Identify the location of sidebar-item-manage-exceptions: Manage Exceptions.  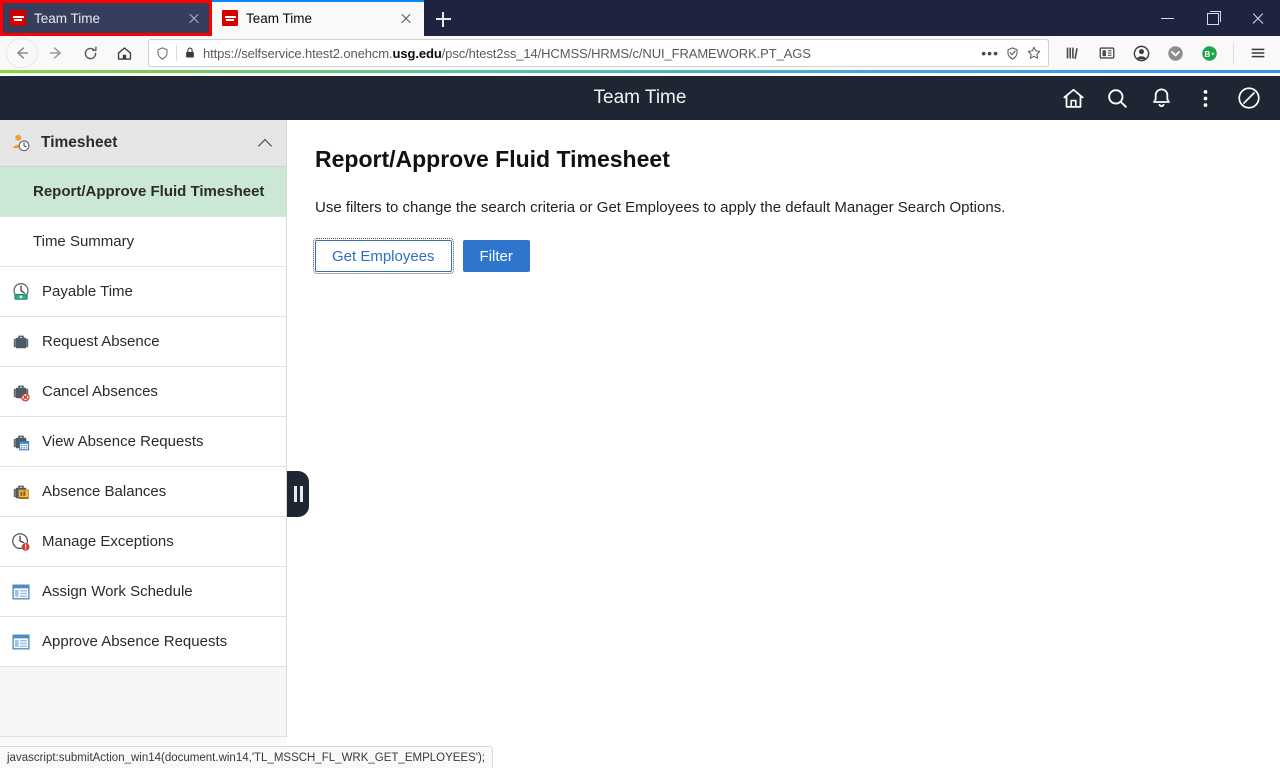
(143, 542).